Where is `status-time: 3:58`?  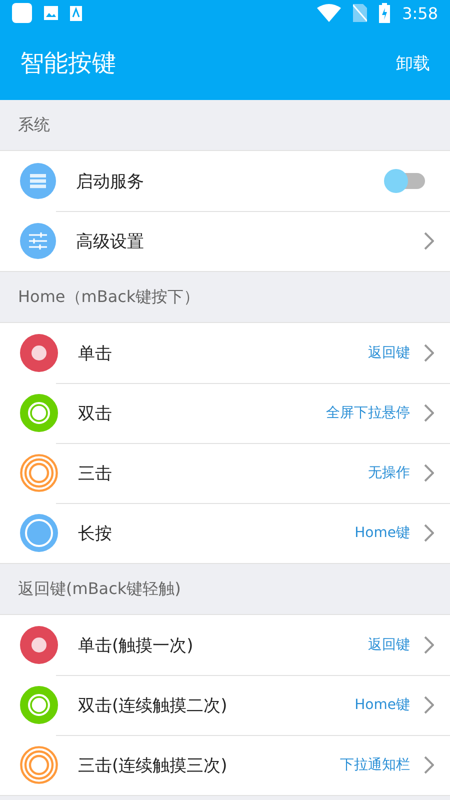 status-time: 3:58 is located at coordinates (420, 13).